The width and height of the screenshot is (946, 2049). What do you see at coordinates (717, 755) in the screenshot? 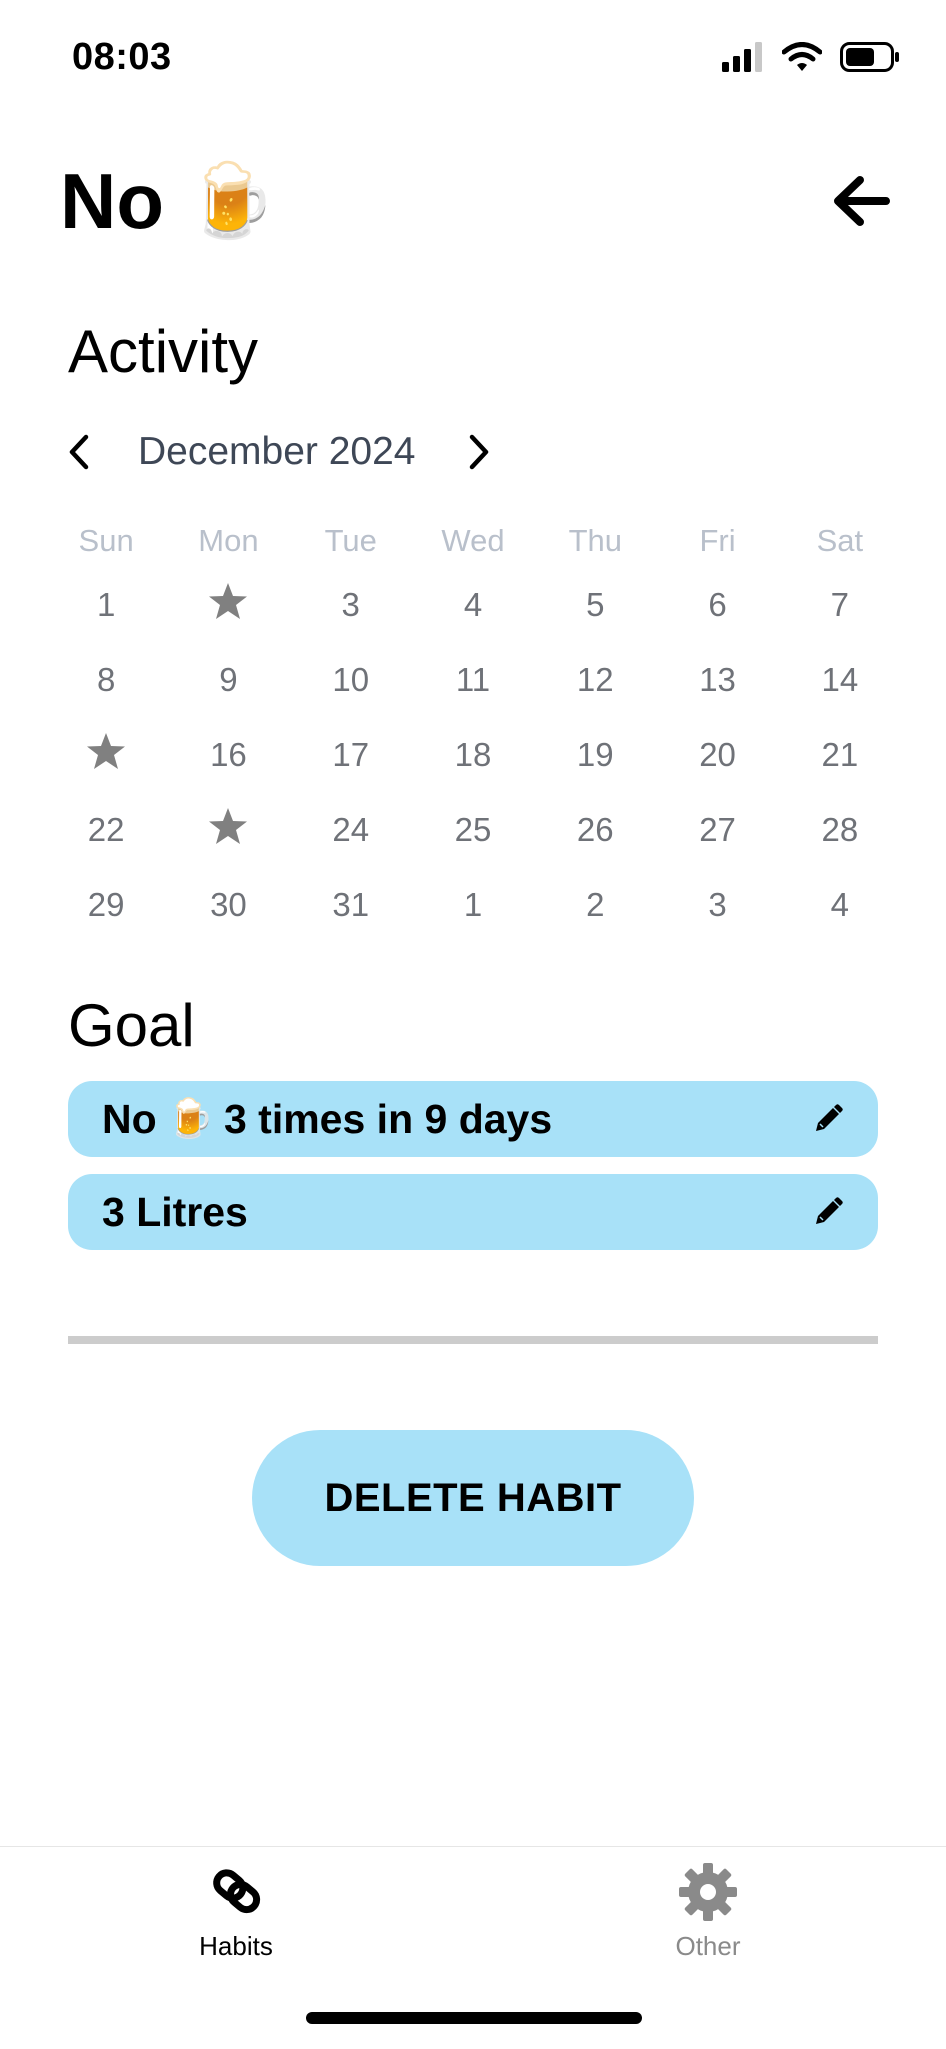
I see `calendar-day: 20` at bounding box center [717, 755].